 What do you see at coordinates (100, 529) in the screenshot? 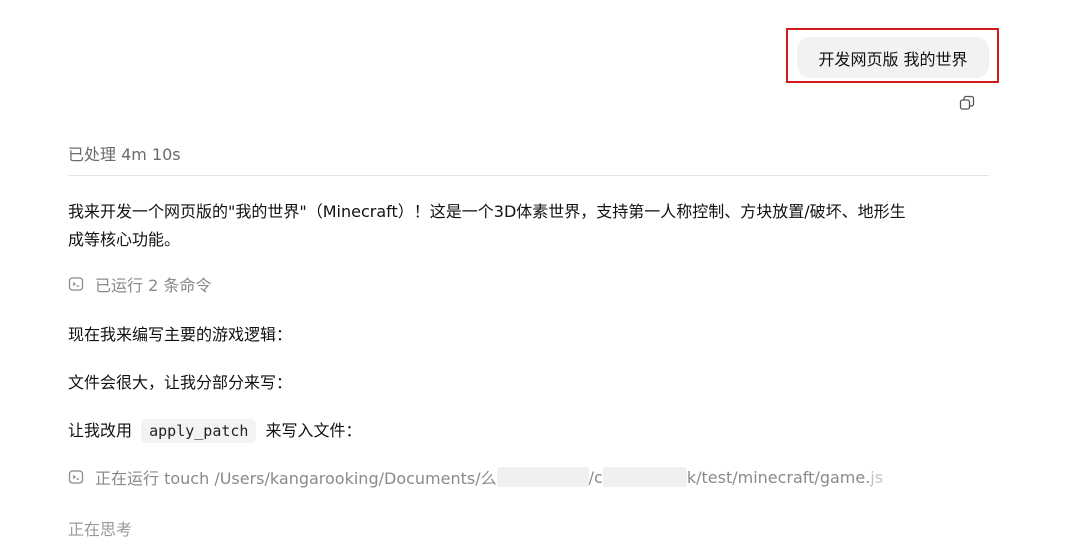
I see `thinking-status: 正在思考` at bounding box center [100, 529].